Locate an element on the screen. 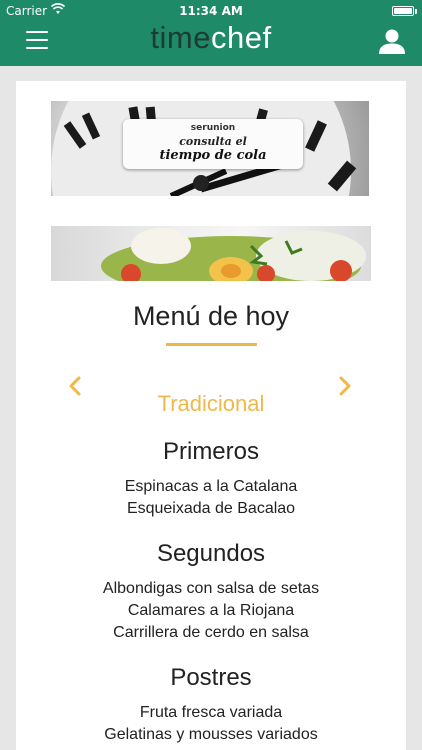 The image size is (422, 750). queue-time-banner: serunion consulta el tiempo de cola is located at coordinates (210, 148).